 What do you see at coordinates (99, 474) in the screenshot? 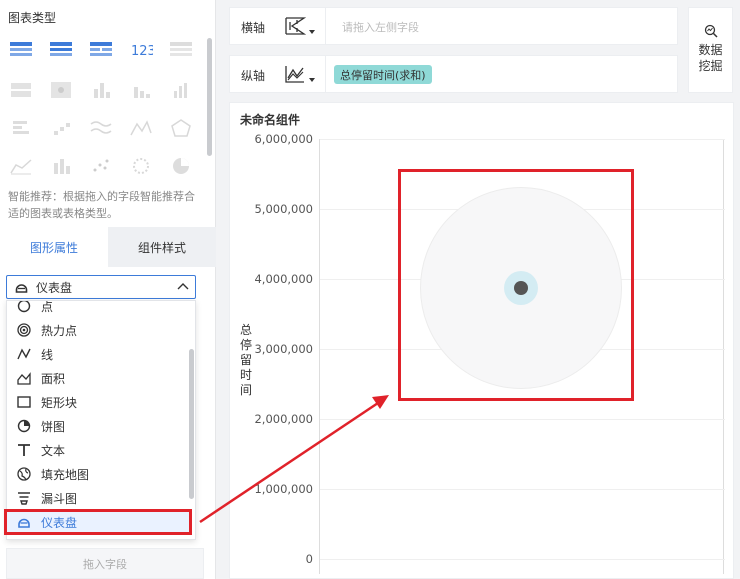
I see `dropdown-item-fill-map: 填充地图` at bounding box center [99, 474].